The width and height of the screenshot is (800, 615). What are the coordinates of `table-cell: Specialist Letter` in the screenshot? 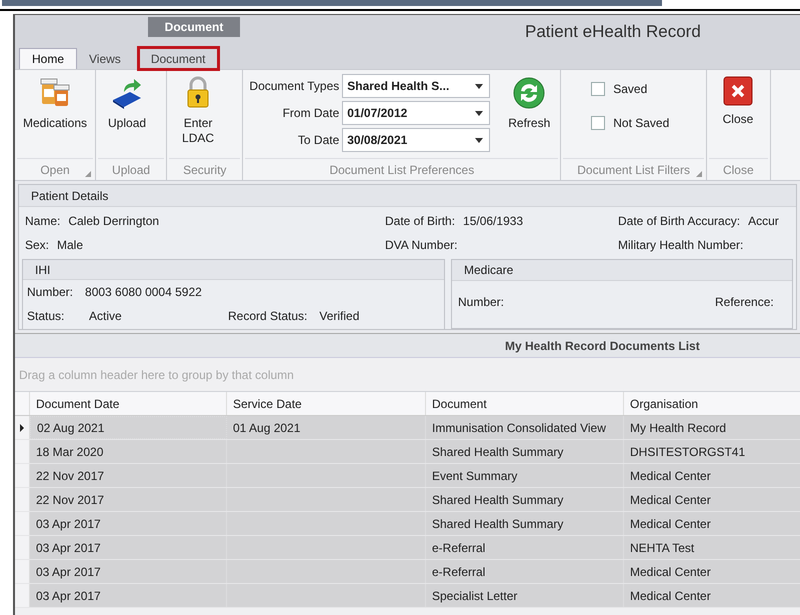 It's located at (525, 595).